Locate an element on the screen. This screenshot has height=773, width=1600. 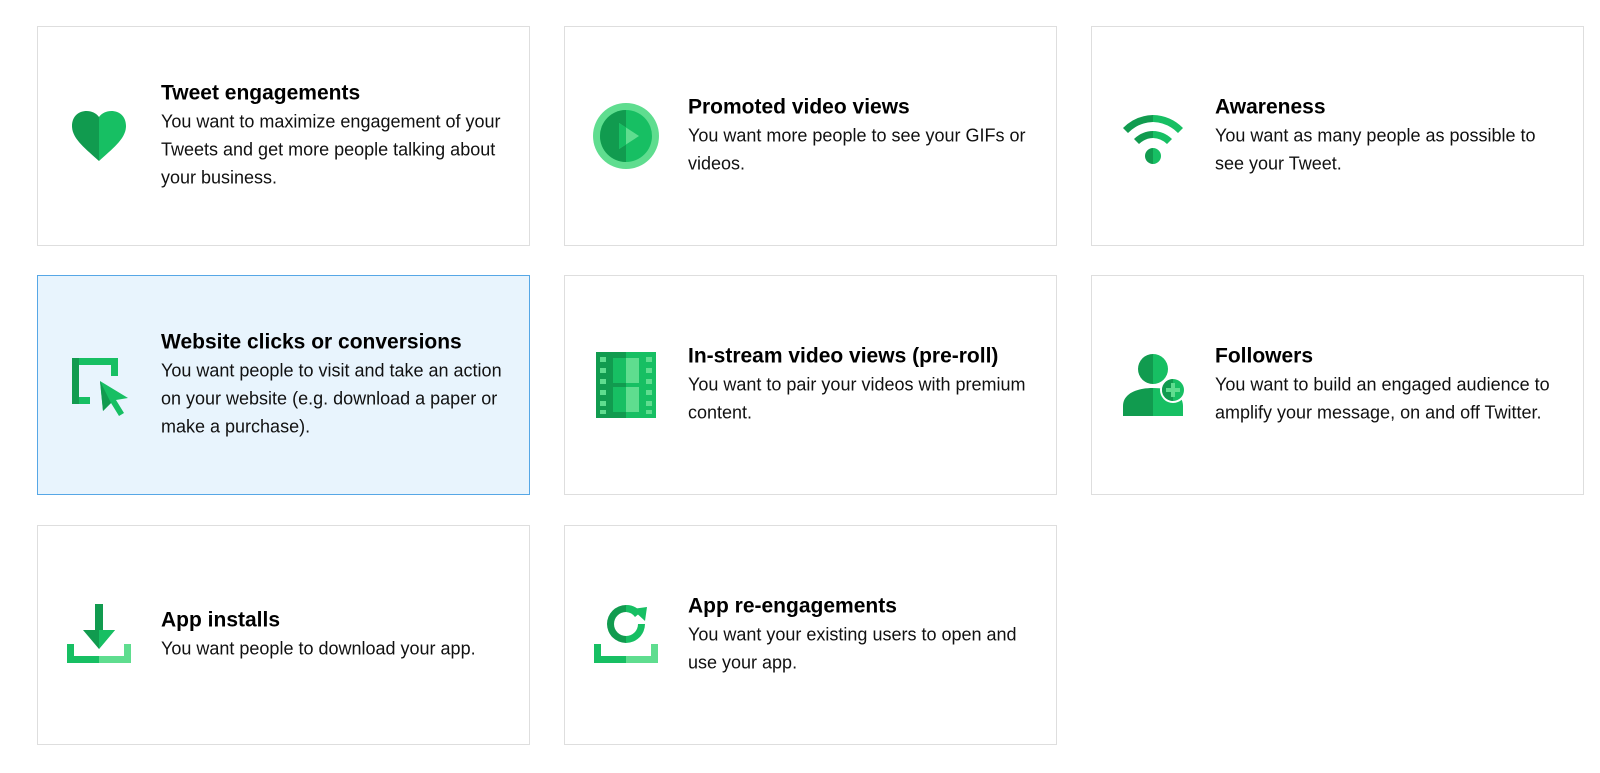
wifi-signal-icon is located at coordinates (1153, 136).